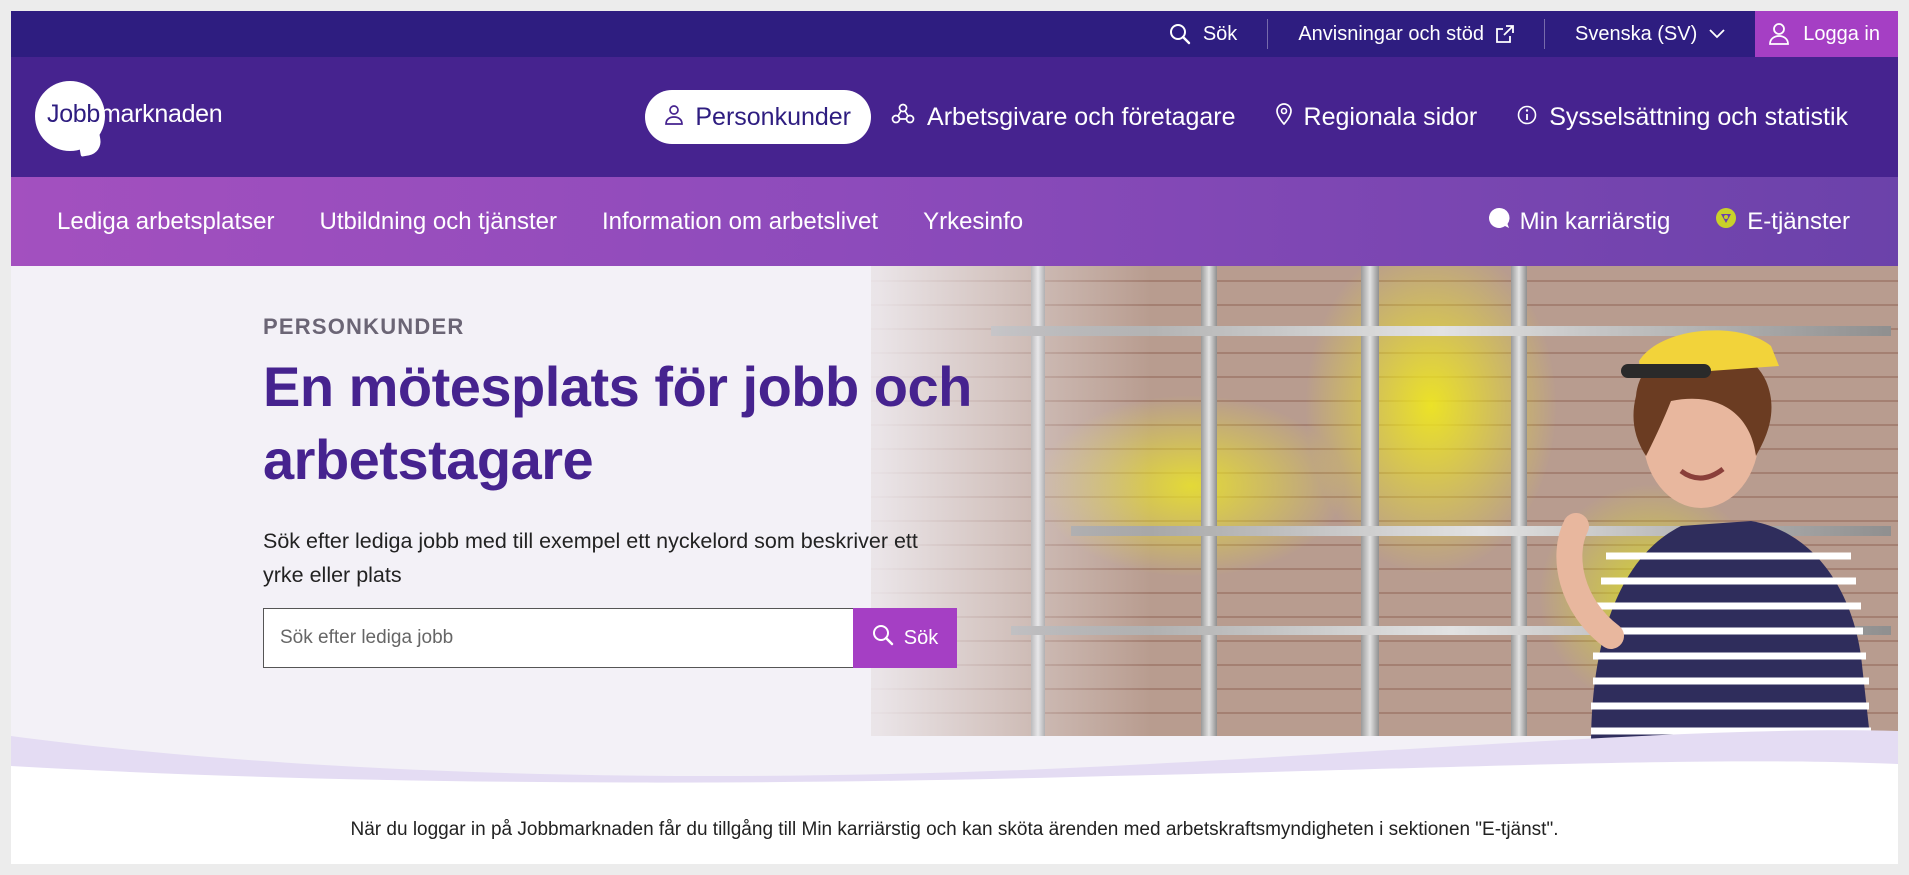  What do you see at coordinates (1726, 221) in the screenshot?
I see `eservices-icon` at bounding box center [1726, 221].